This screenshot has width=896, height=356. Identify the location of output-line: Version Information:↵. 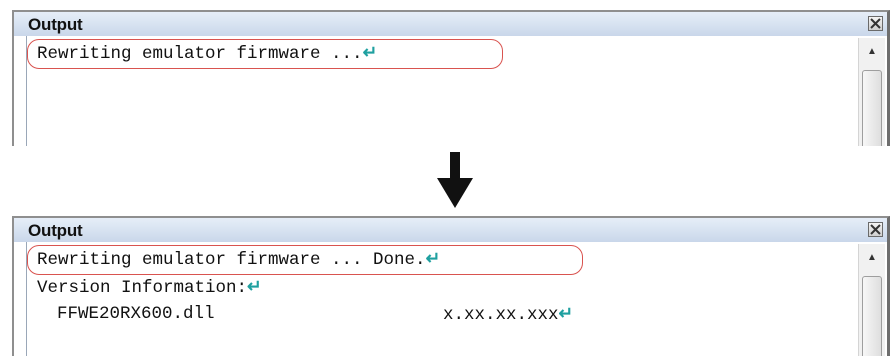
(149, 288).